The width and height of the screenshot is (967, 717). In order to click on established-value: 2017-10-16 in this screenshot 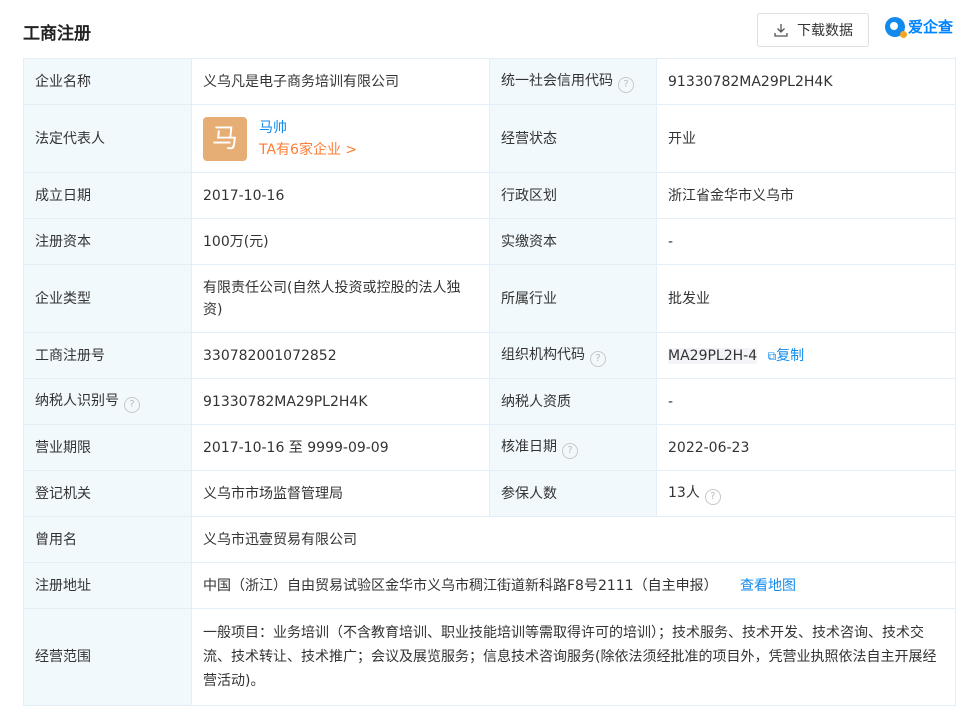, I will do `click(340, 195)`.